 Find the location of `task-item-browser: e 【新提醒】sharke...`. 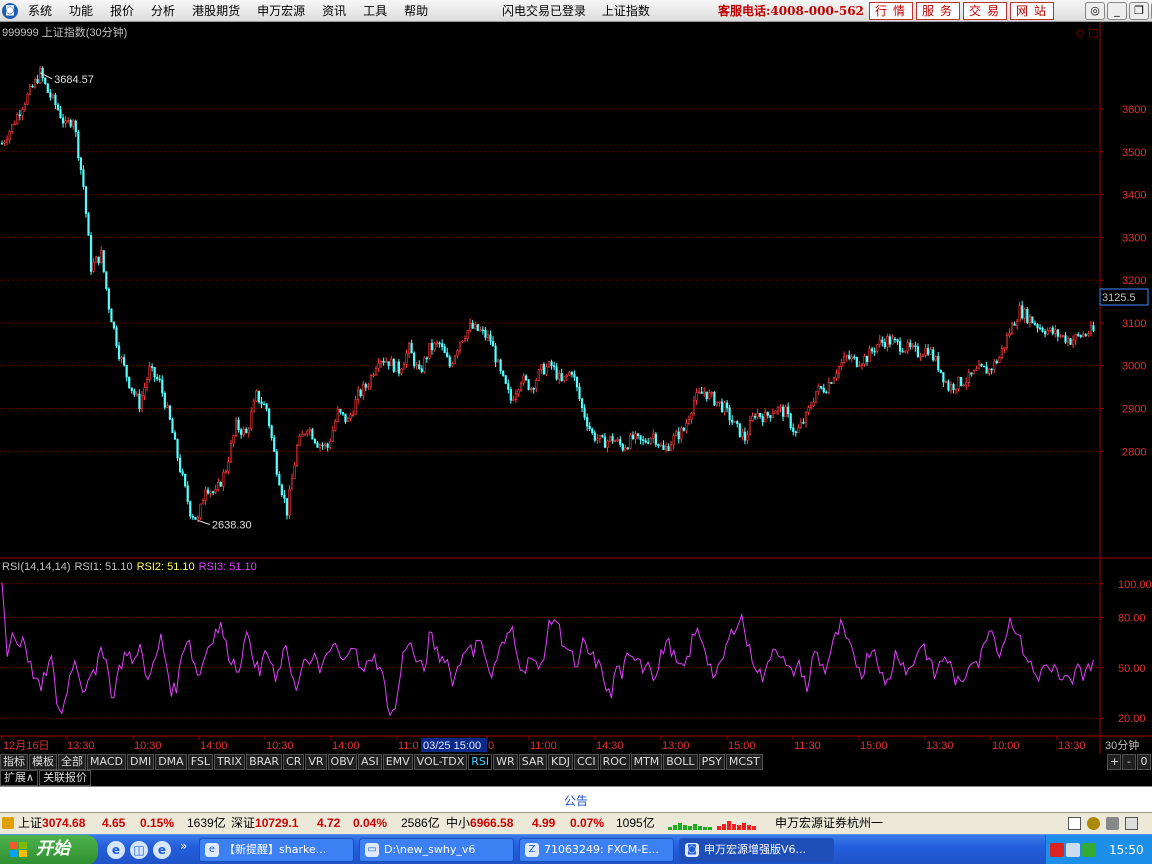

task-item-browser: e 【新提醒】sharke... is located at coordinates (276, 850).